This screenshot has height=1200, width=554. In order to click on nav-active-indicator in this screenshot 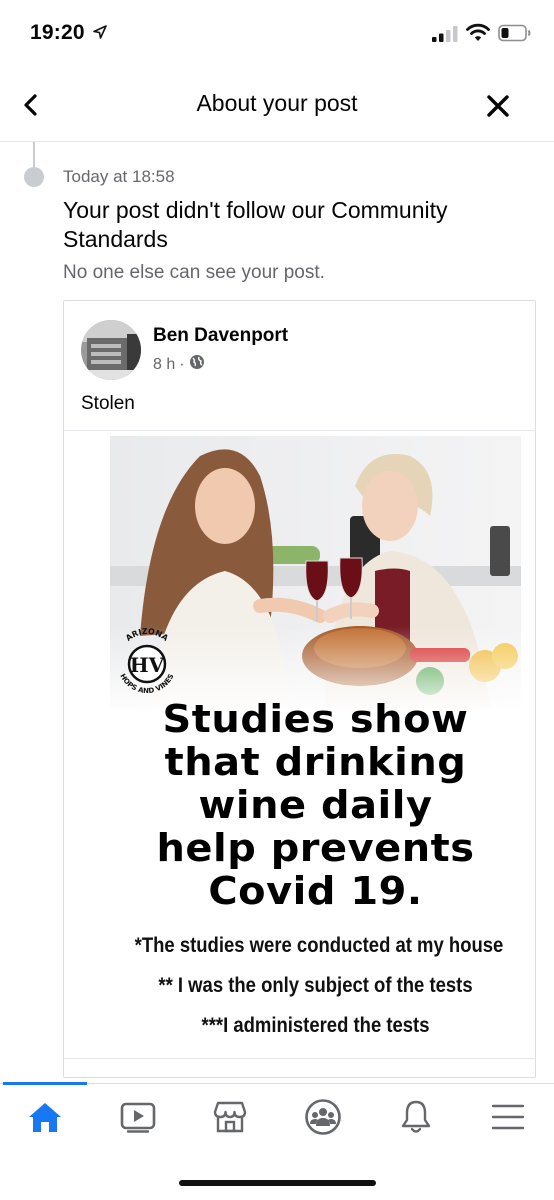, I will do `click(45, 1083)`.